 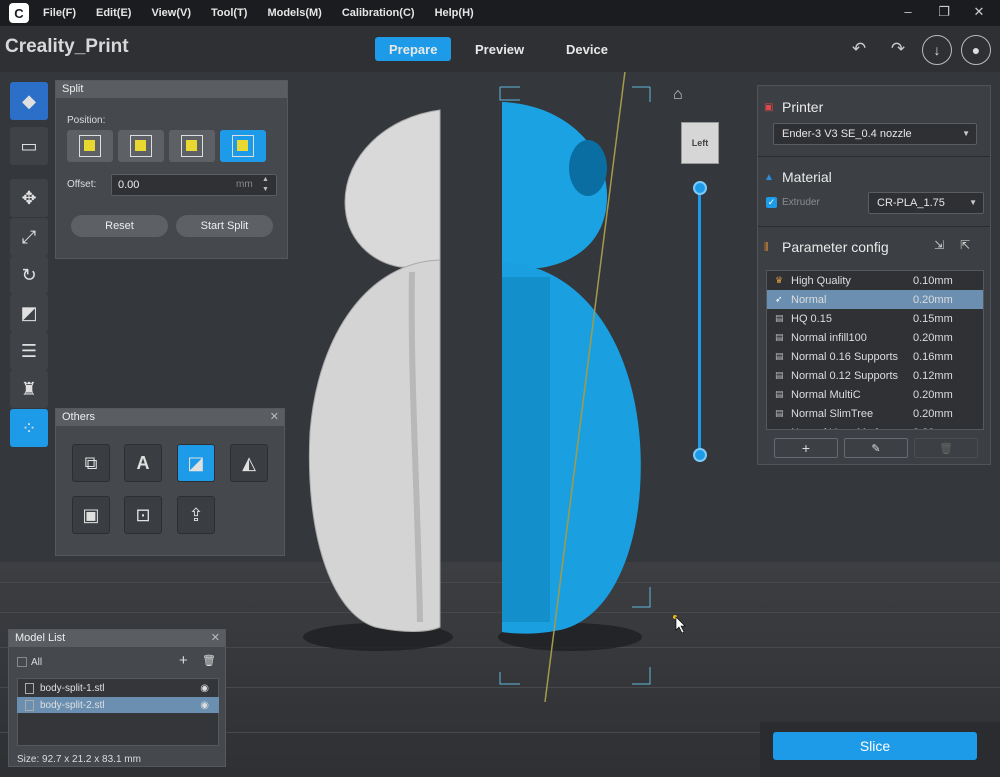 I want to click on user-avatar-icon: ●, so click(x=976, y=50).